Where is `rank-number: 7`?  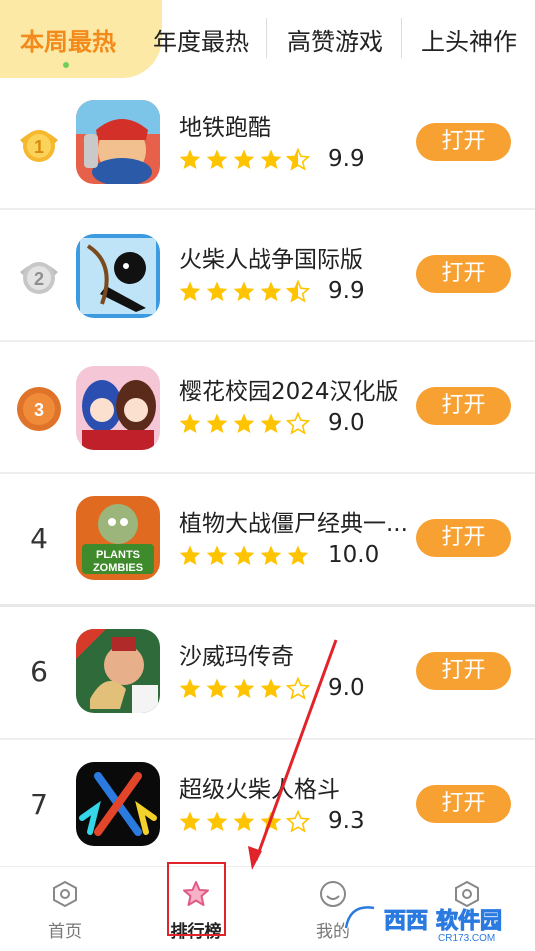 rank-number: 7 is located at coordinates (39, 804).